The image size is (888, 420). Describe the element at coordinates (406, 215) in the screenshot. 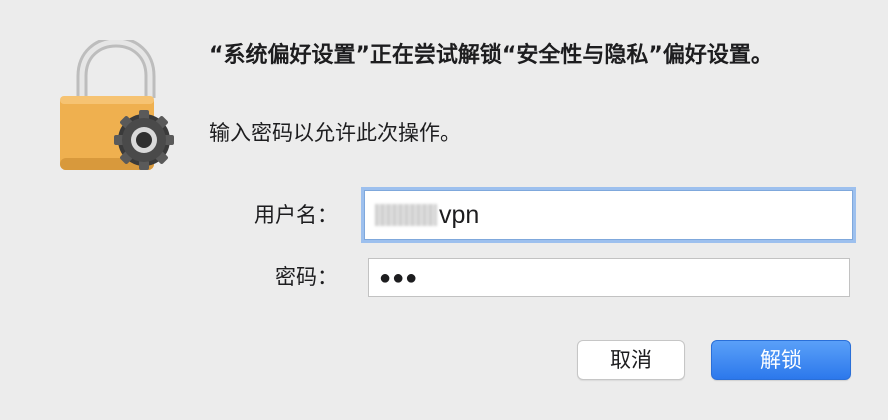

I see `redacted-username-prefix` at that location.